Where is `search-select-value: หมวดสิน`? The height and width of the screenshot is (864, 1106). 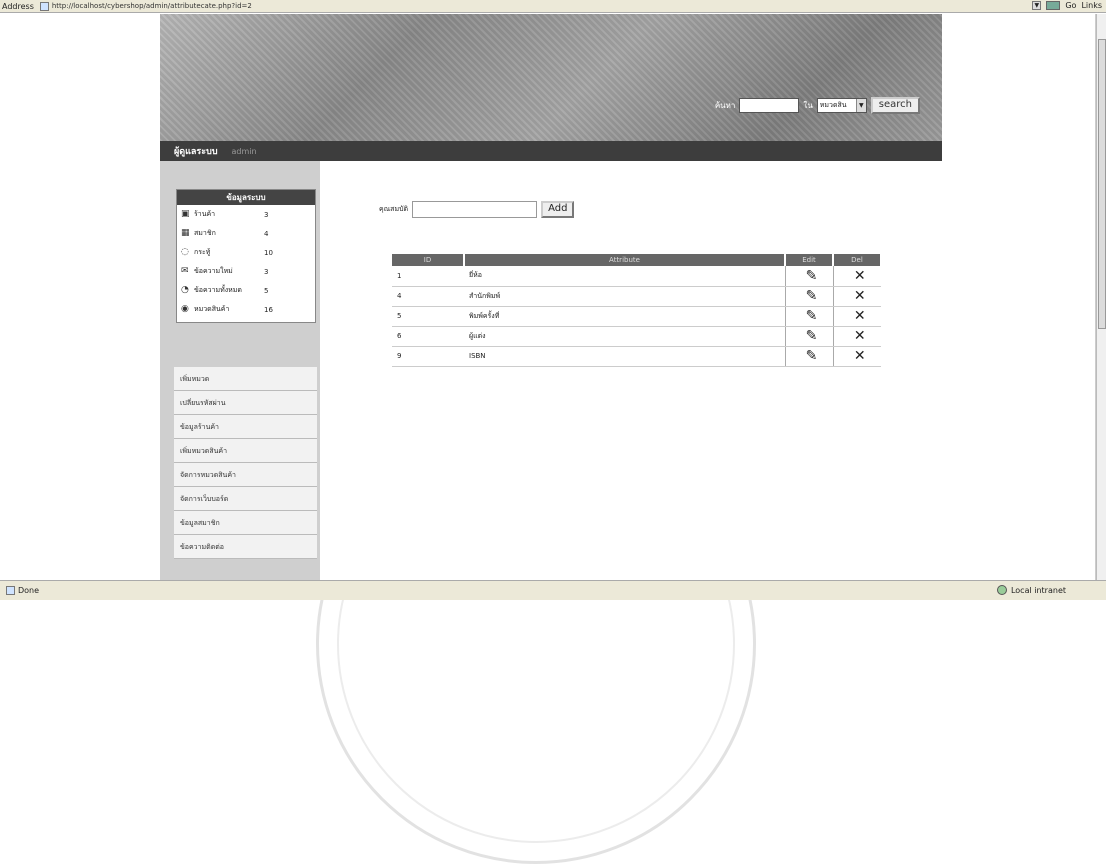
search-select-value: หมวดสิน is located at coordinates (833, 105).